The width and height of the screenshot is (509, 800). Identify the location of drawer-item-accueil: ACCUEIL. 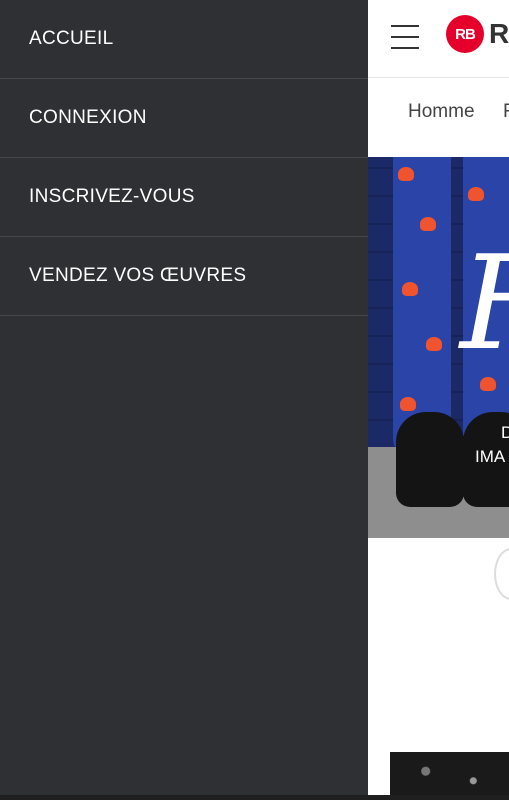
(184, 39).